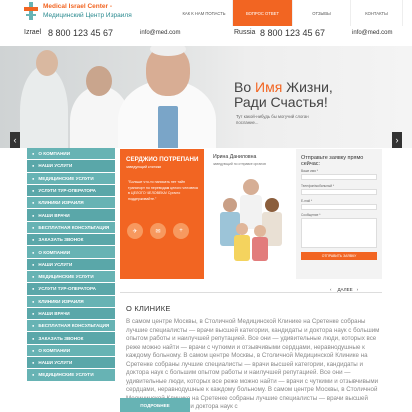 The image size is (412, 412). I want to click on next-button: ДАЛЕЕ, so click(345, 289).